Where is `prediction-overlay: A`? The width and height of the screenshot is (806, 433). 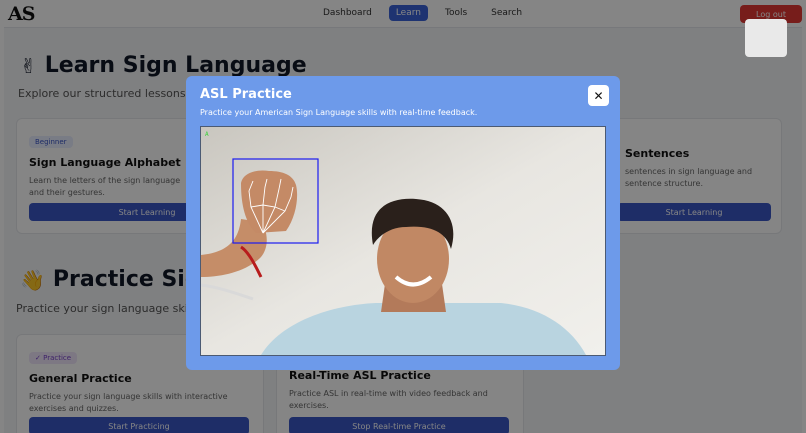 prediction-overlay: A is located at coordinates (207, 134).